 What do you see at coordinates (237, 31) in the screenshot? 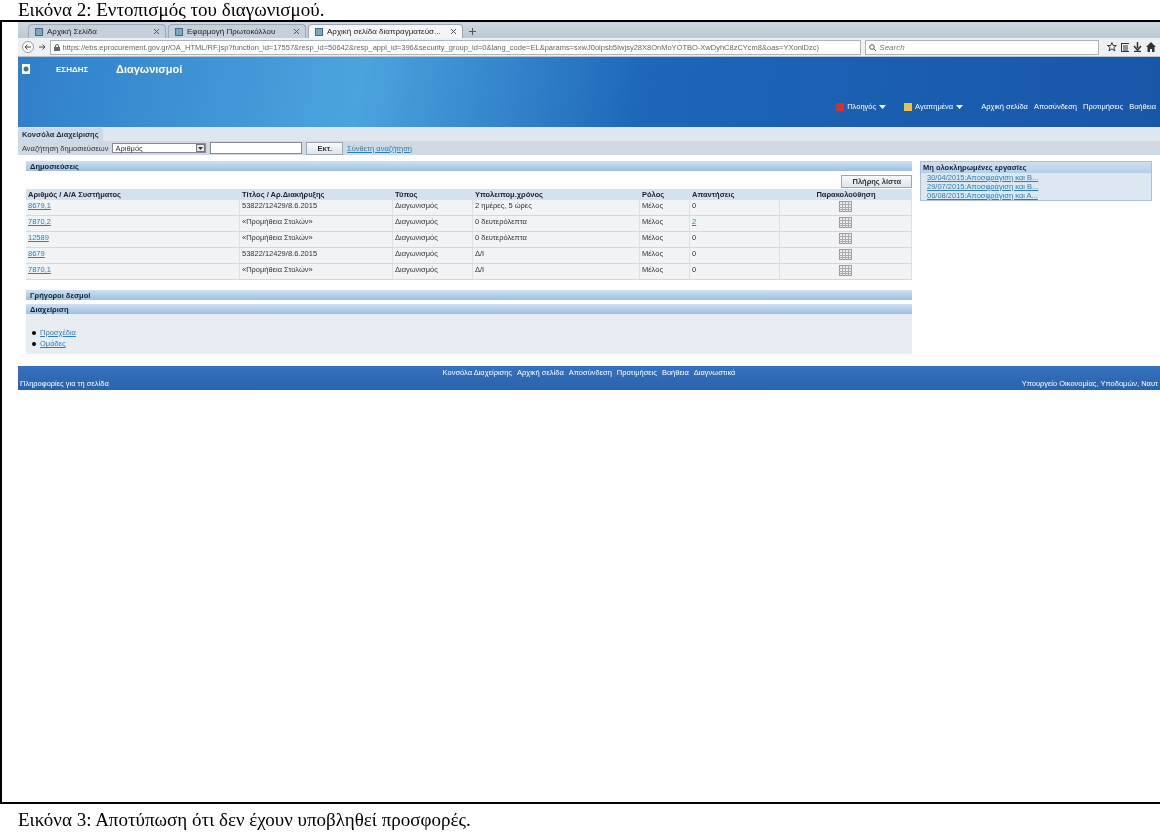
I see `browser-tab: Εφαρμογή Πρωτοκόλλου` at bounding box center [237, 31].